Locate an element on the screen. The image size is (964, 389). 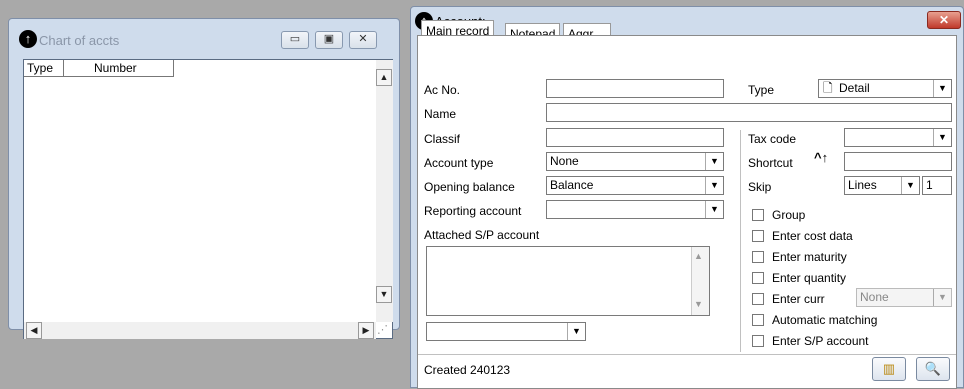
skip-count-input: 1 is located at coordinates (937, 185).